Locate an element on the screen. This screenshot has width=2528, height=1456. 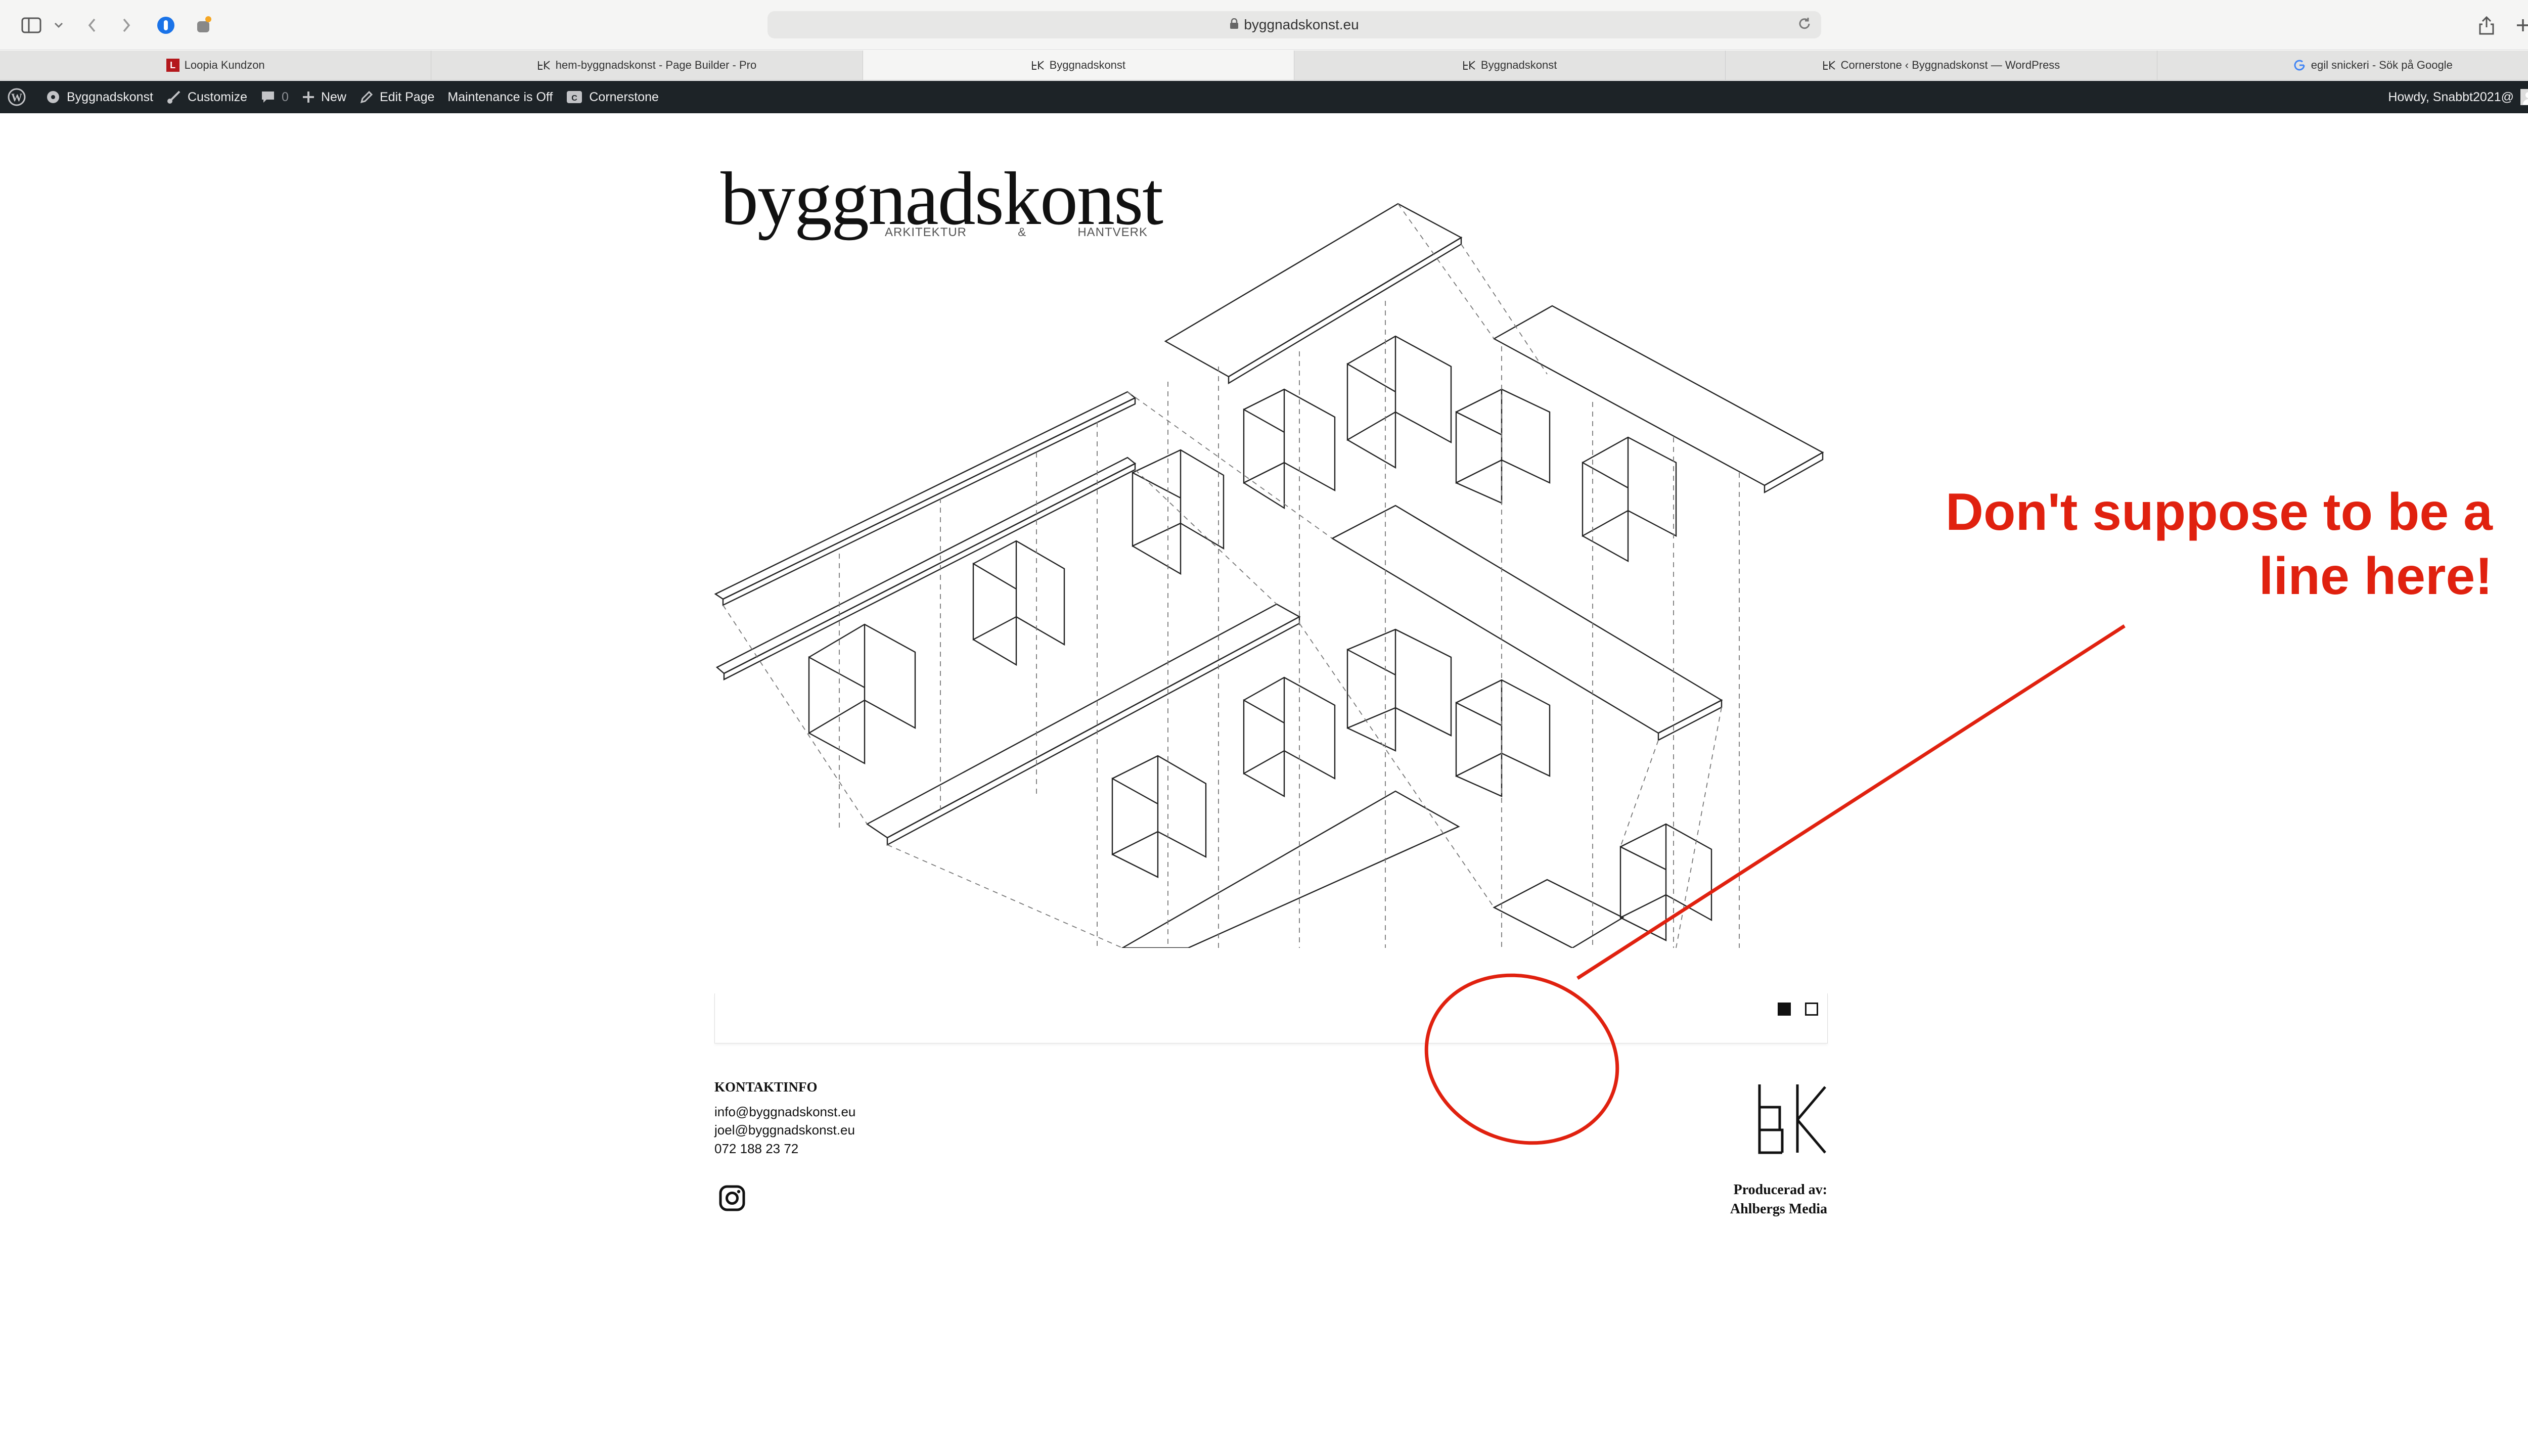
chevron-down-icon is located at coordinates (59, 25).